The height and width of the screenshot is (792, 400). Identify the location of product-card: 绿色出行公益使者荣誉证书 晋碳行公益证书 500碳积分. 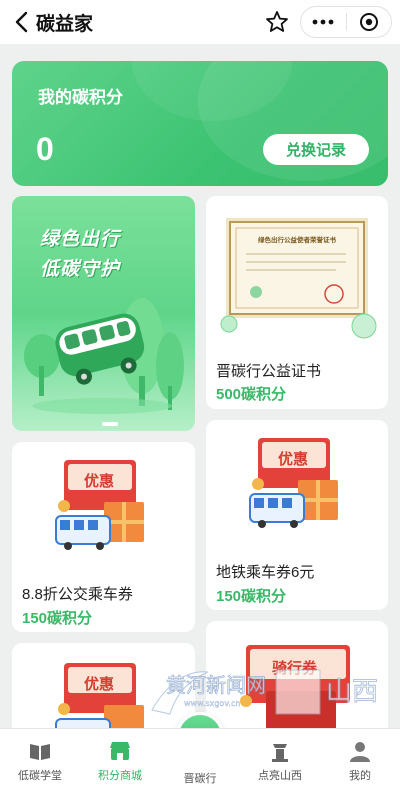
(297, 302).